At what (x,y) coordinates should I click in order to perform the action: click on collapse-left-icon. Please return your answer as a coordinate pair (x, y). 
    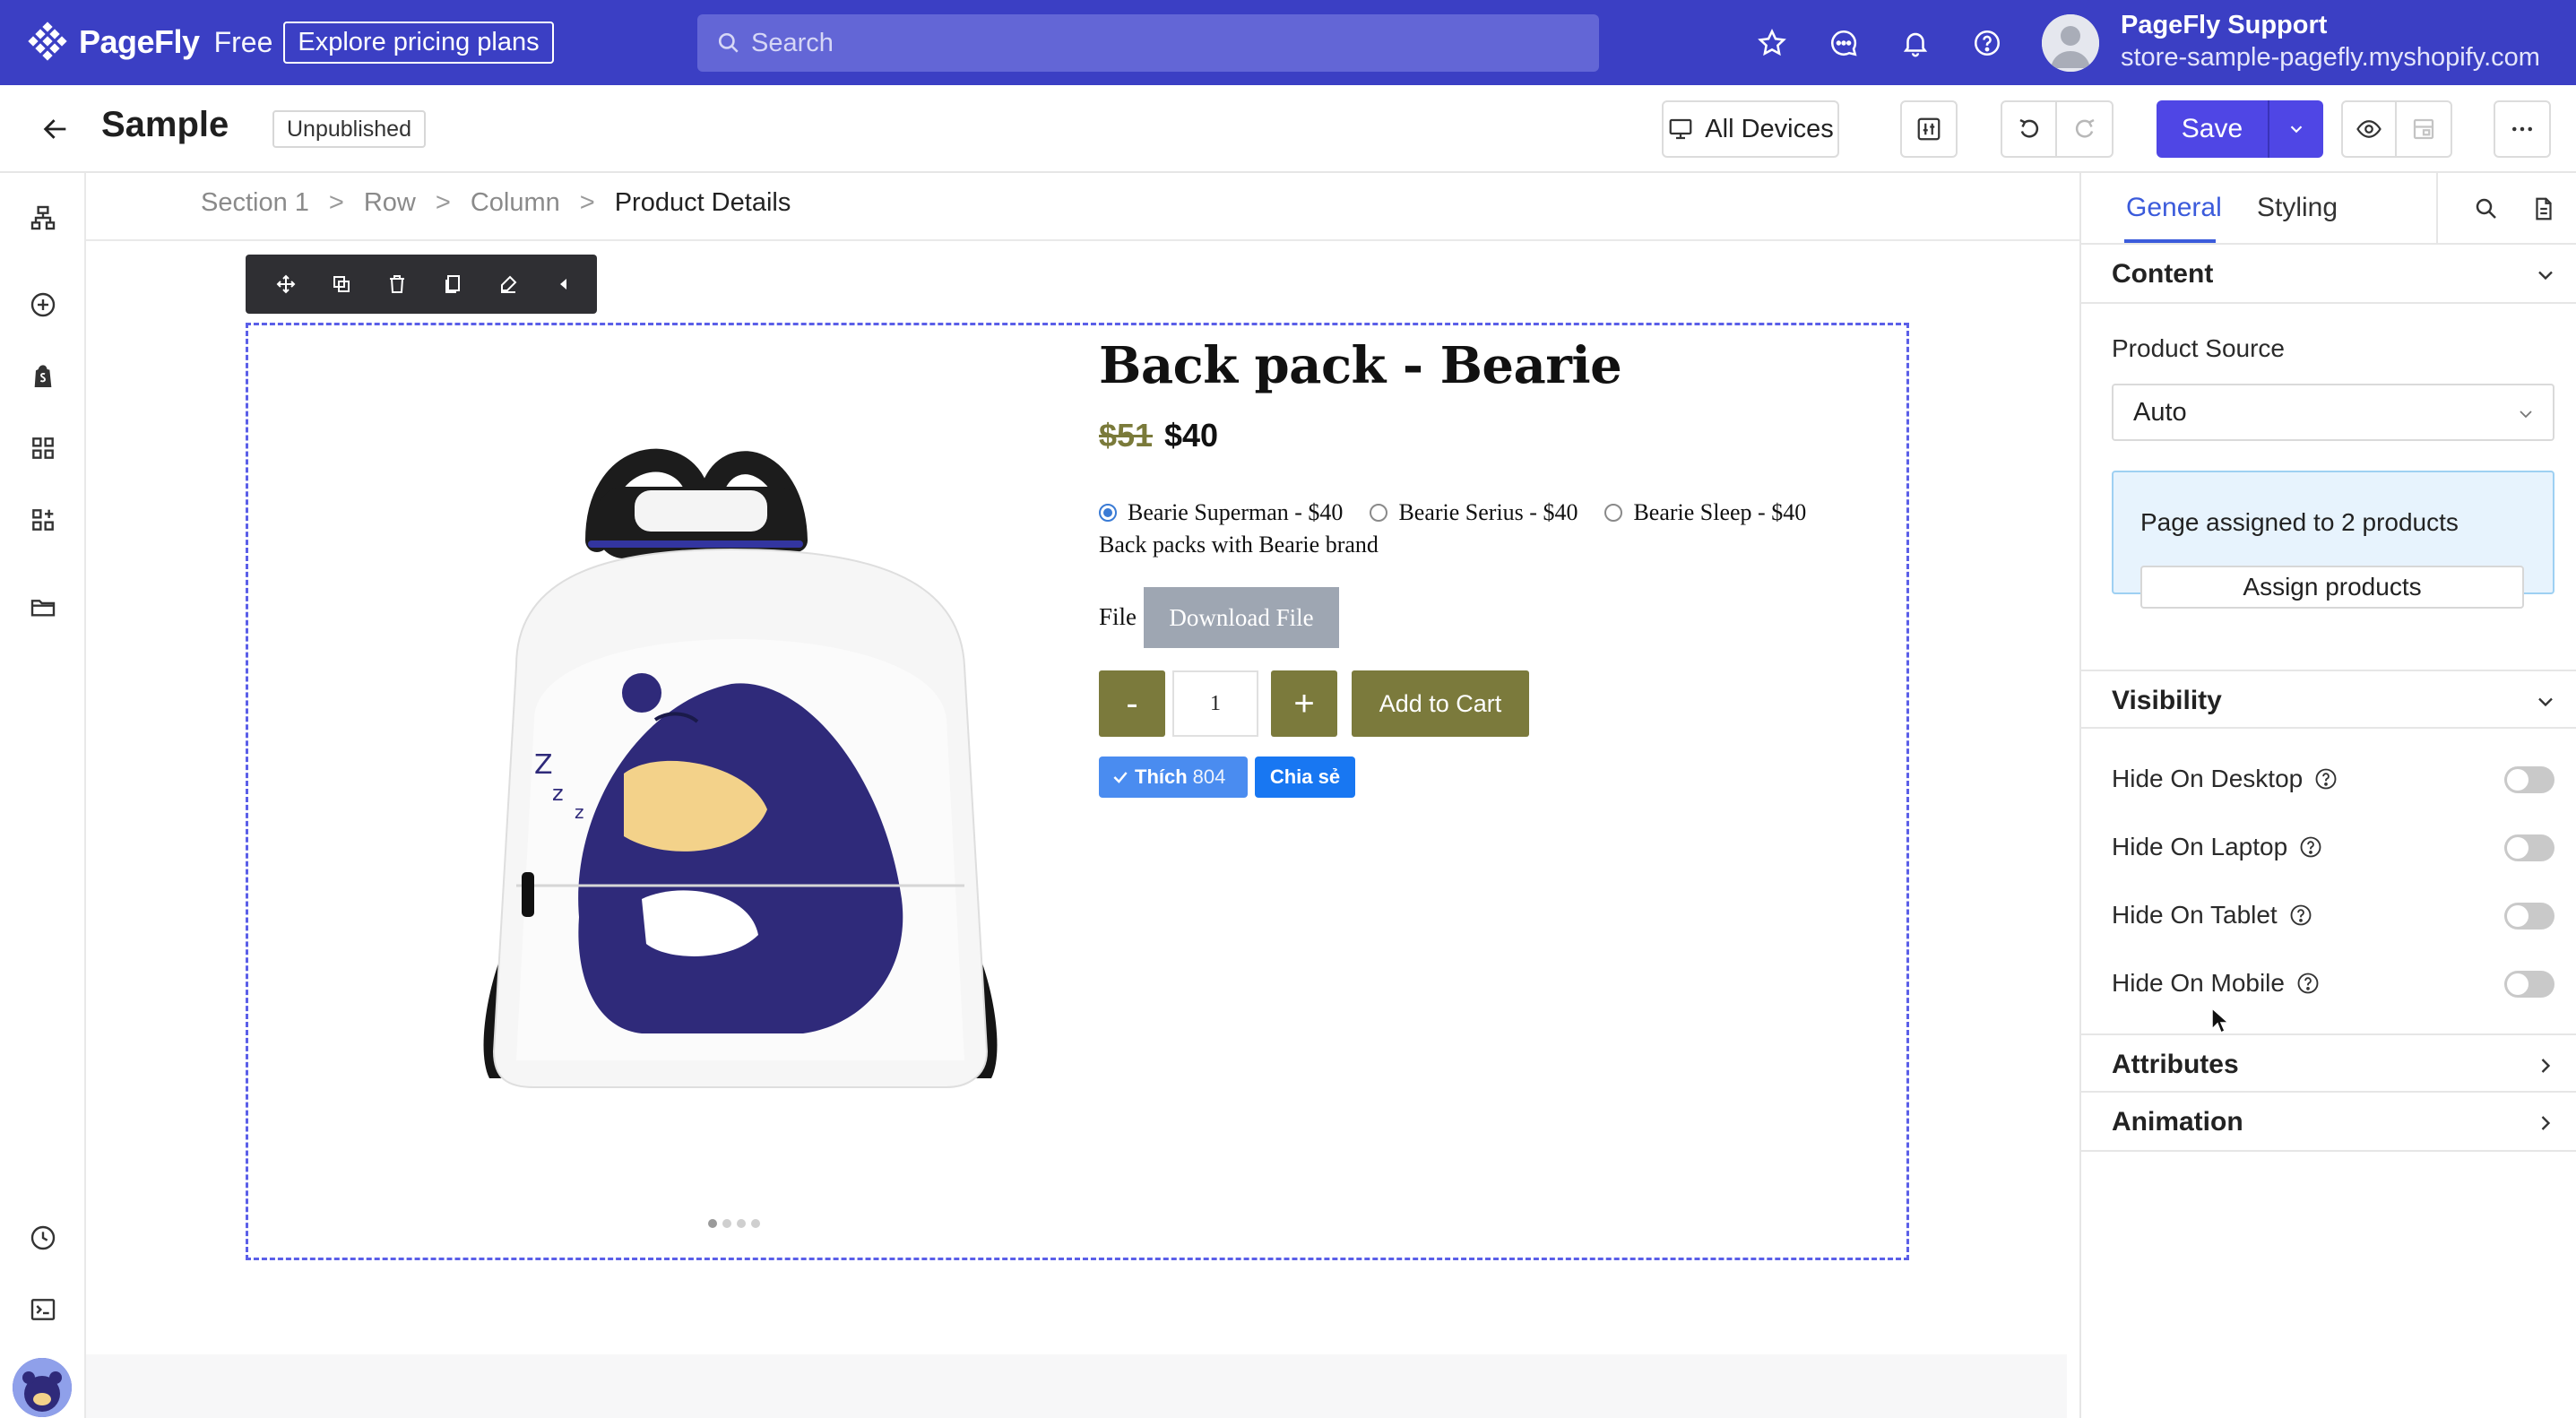
    Looking at the image, I should click on (564, 284).